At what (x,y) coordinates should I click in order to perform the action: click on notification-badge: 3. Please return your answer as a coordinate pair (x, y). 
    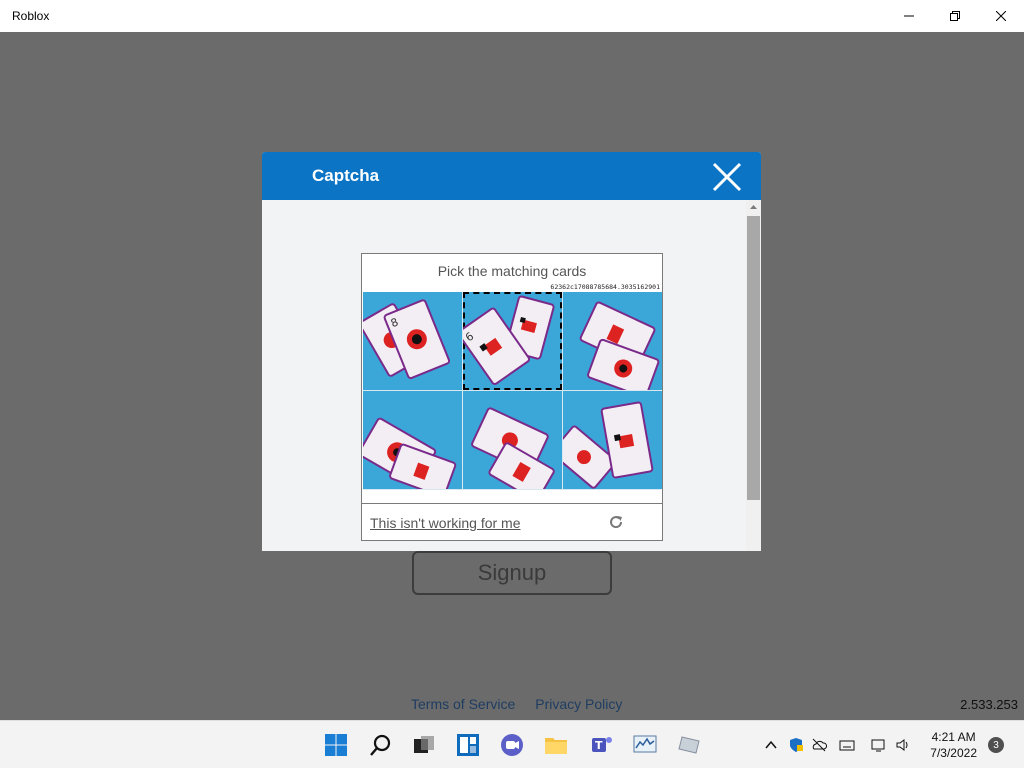
    Looking at the image, I should click on (996, 745).